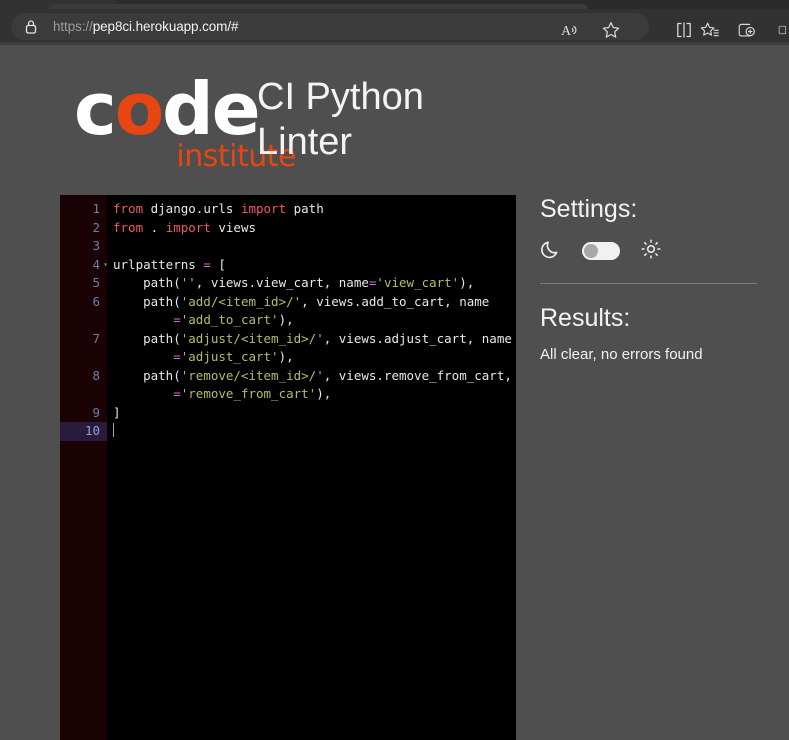 The width and height of the screenshot is (789, 740). I want to click on code-token: 'adjust/<item_id>/', so click(252, 338).